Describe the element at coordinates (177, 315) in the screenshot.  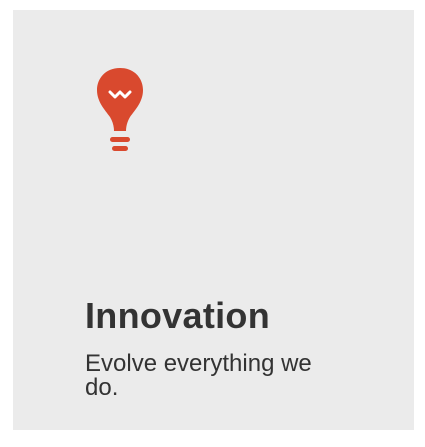
I see `card-title: Innovation` at that location.